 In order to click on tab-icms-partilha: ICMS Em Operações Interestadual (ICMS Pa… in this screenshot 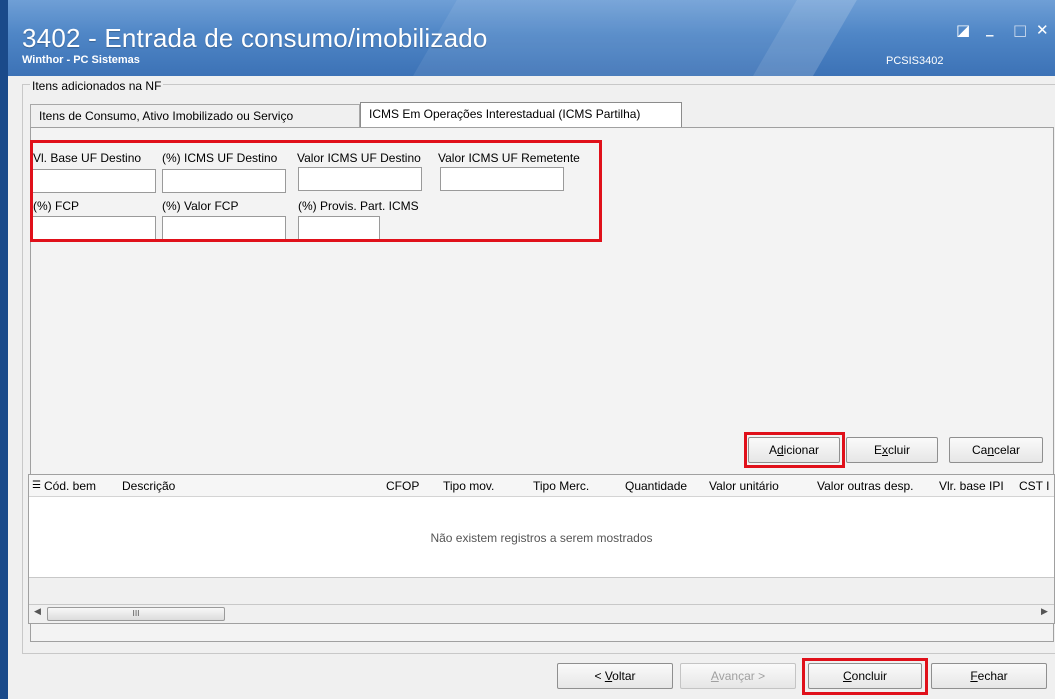, I will do `click(521, 114)`.